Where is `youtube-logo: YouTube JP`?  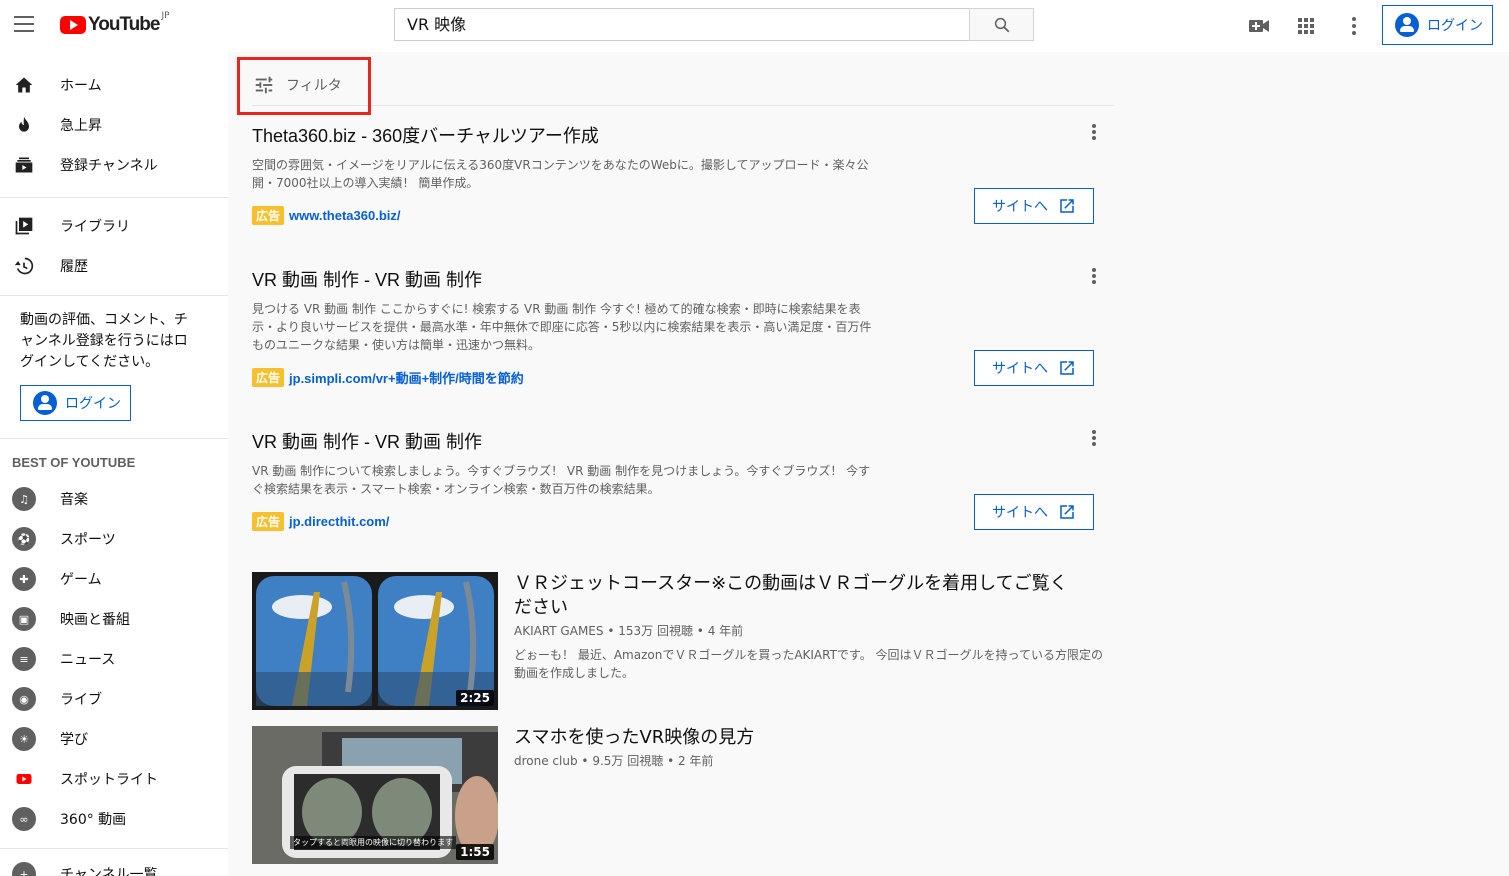
youtube-logo: YouTube JP is located at coordinates (115, 23).